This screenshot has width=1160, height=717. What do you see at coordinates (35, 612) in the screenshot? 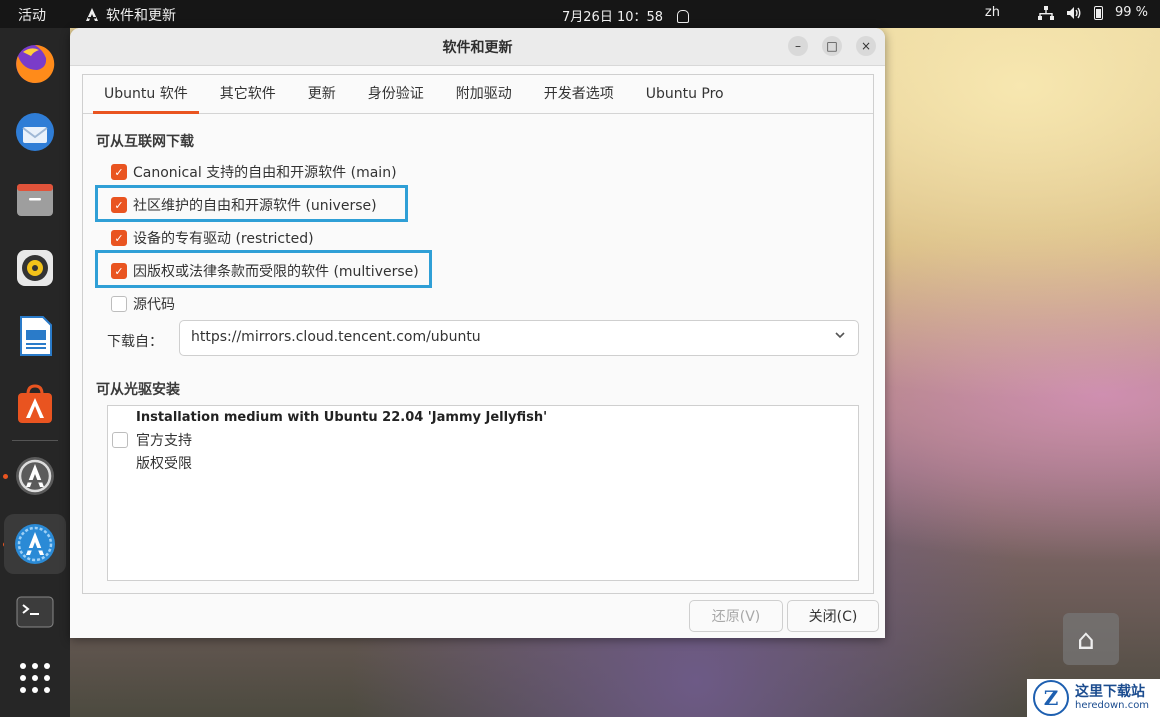
I see `terminal-icon` at bounding box center [35, 612].